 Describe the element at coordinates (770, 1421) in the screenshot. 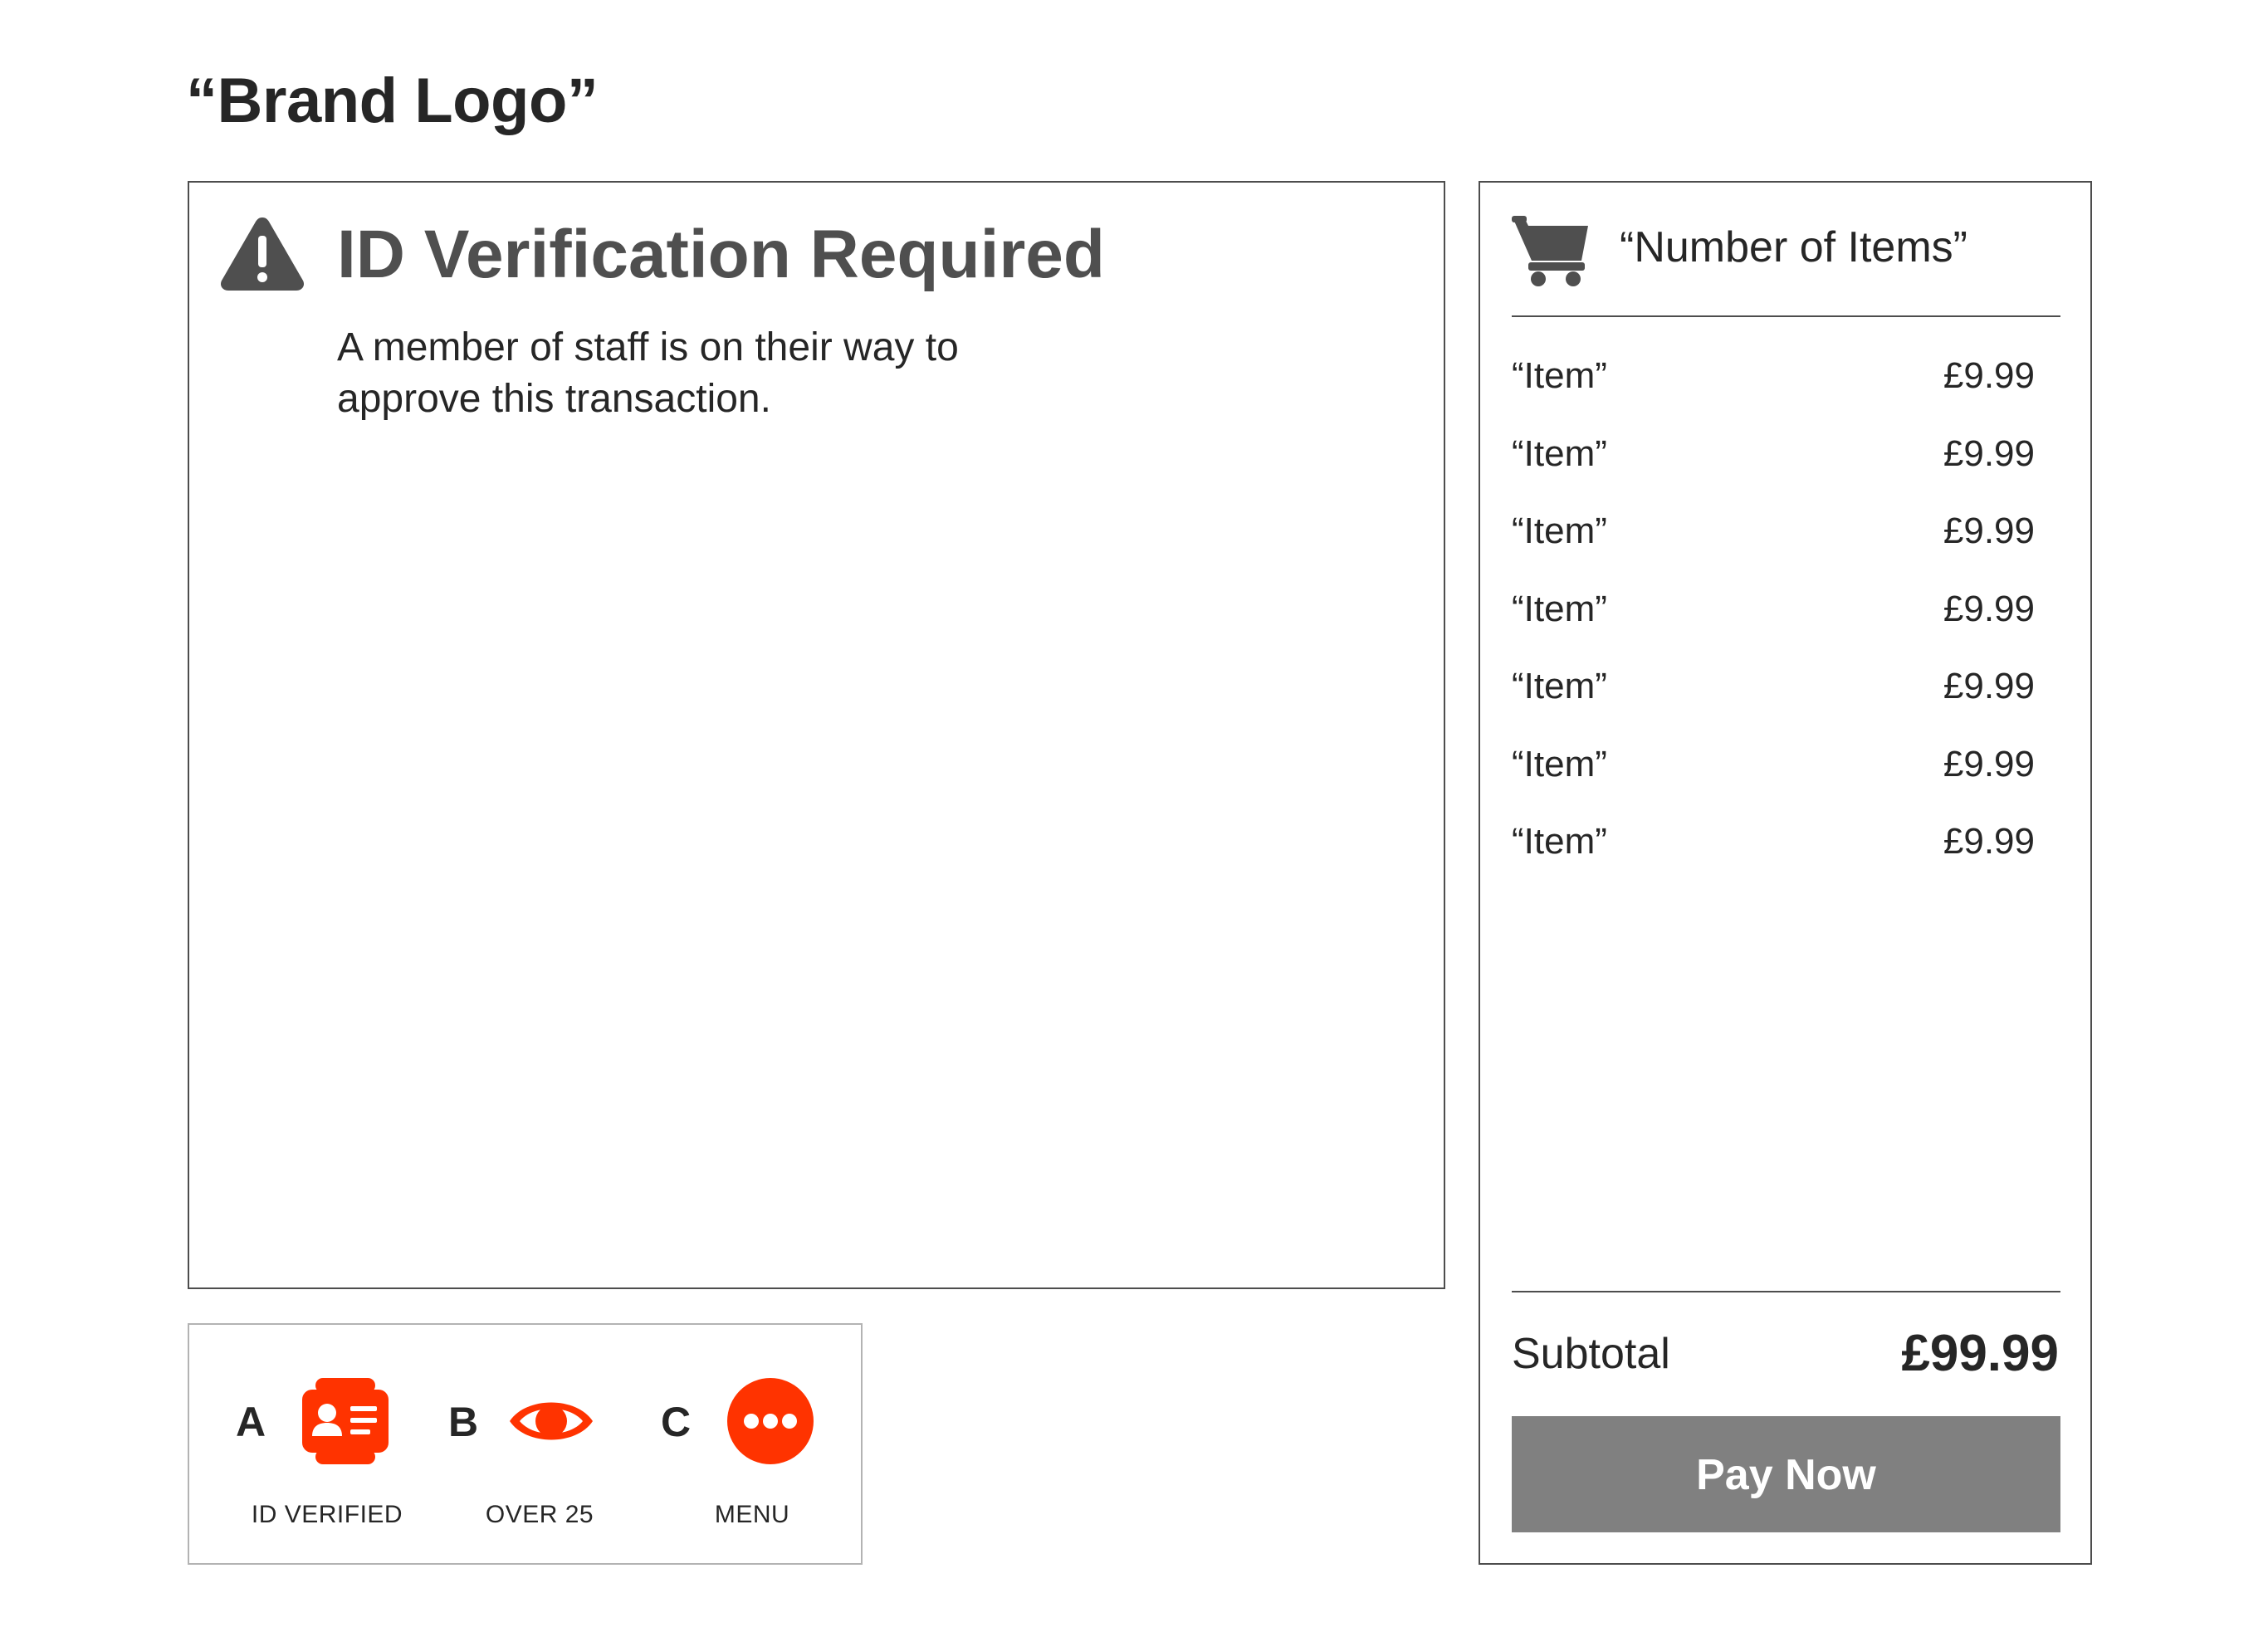

I see `more-dots-icon` at that location.